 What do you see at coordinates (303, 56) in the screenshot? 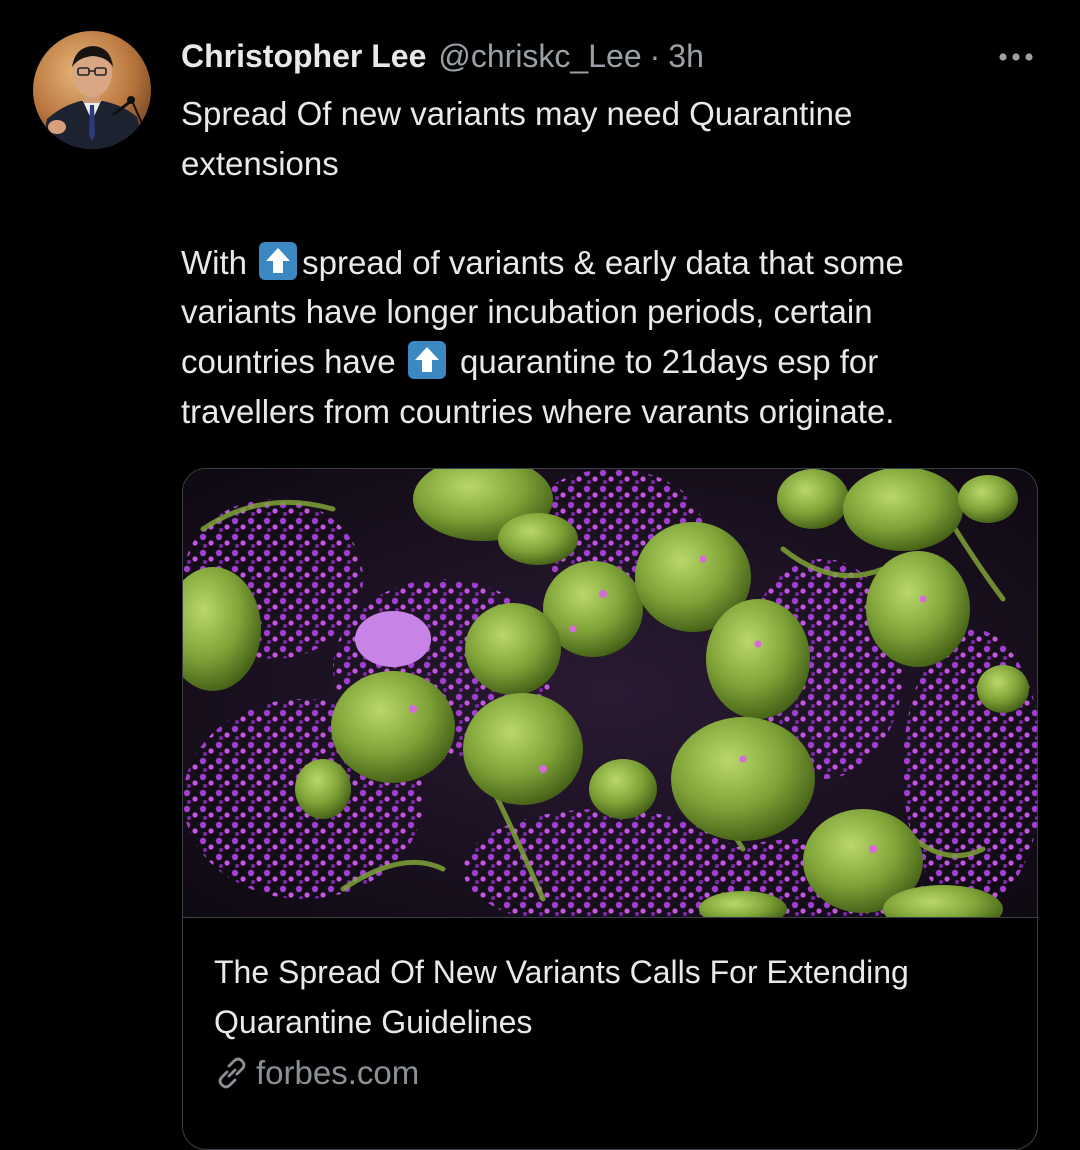
I see `author-name: Christopher Lee` at bounding box center [303, 56].